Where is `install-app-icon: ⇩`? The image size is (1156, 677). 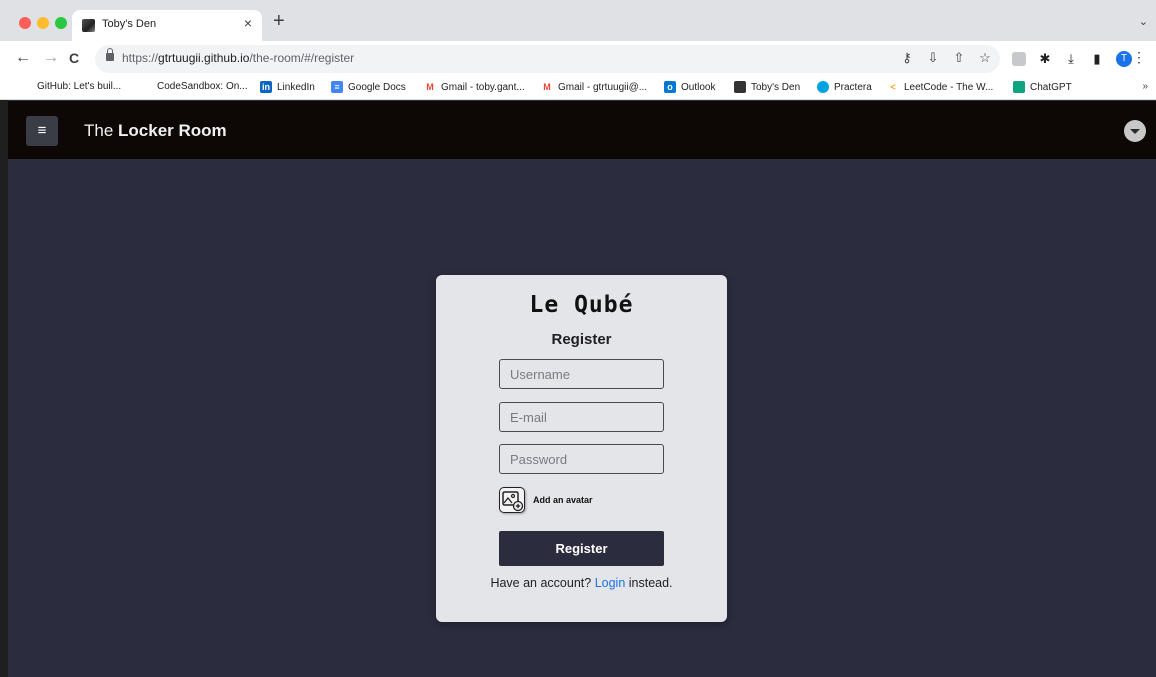
install-app-icon: ⇩ is located at coordinates (933, 58).